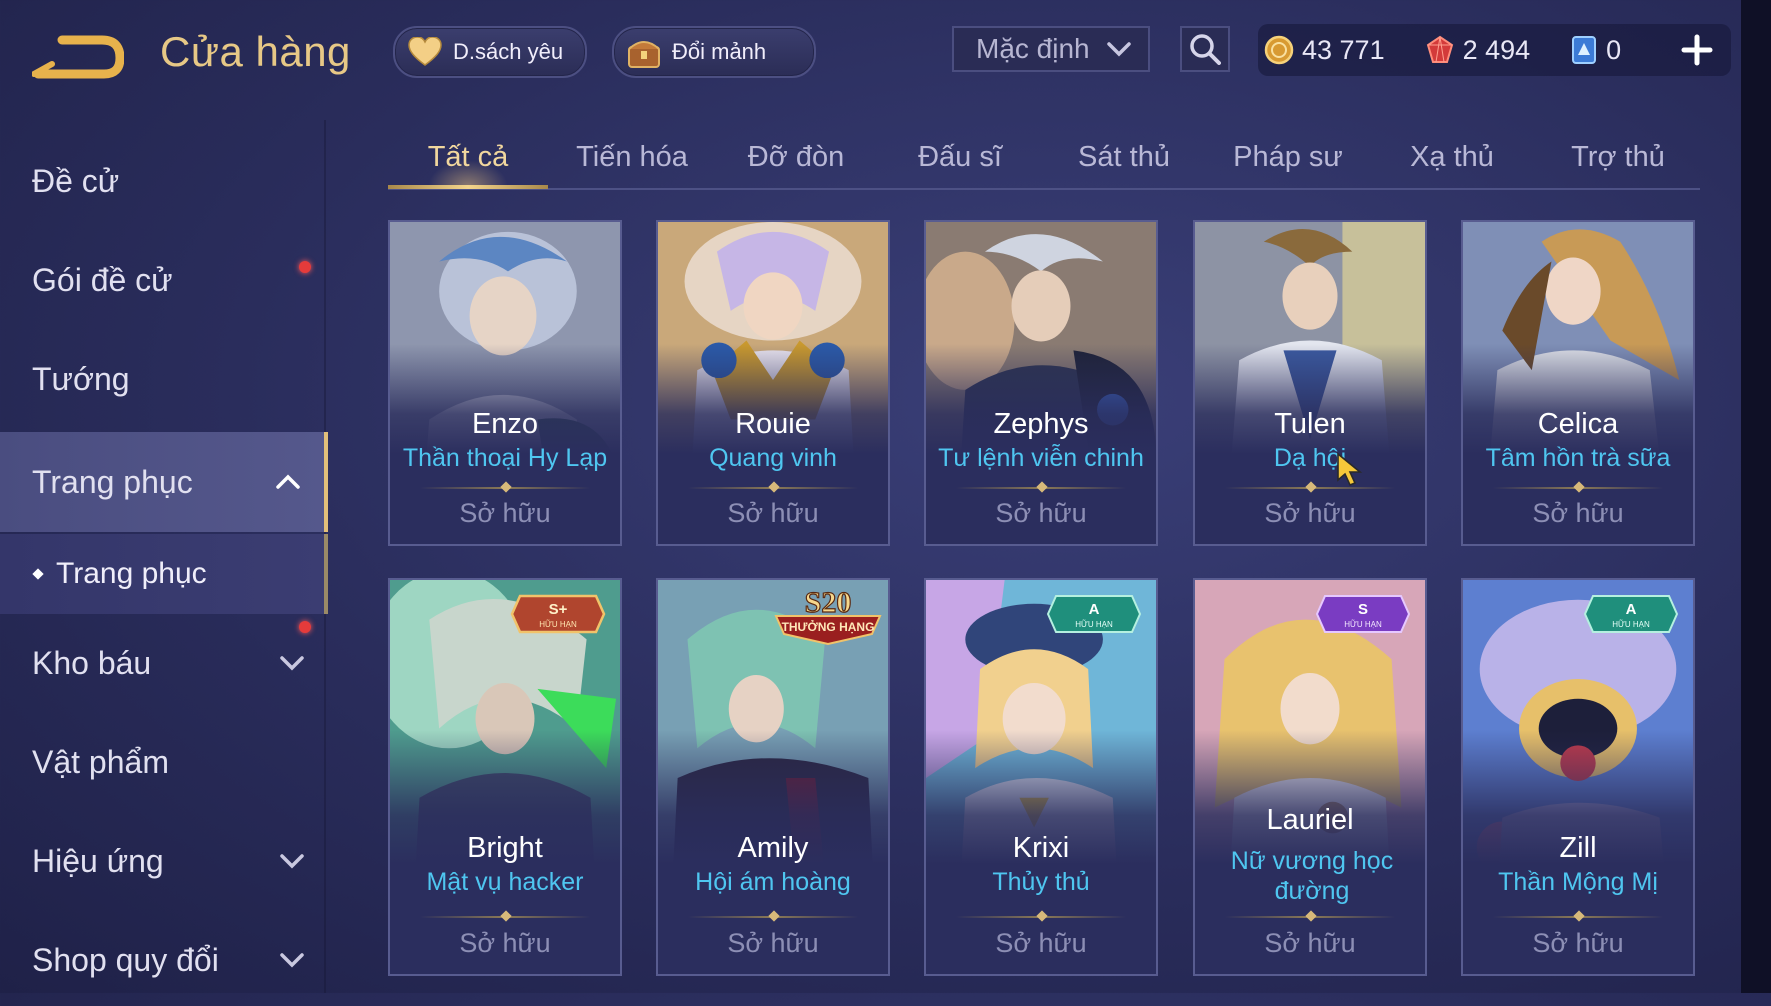 The image size is (1771, 1006). I want to click on tab-fighter: Đấu sĩ, so click(960, 157).